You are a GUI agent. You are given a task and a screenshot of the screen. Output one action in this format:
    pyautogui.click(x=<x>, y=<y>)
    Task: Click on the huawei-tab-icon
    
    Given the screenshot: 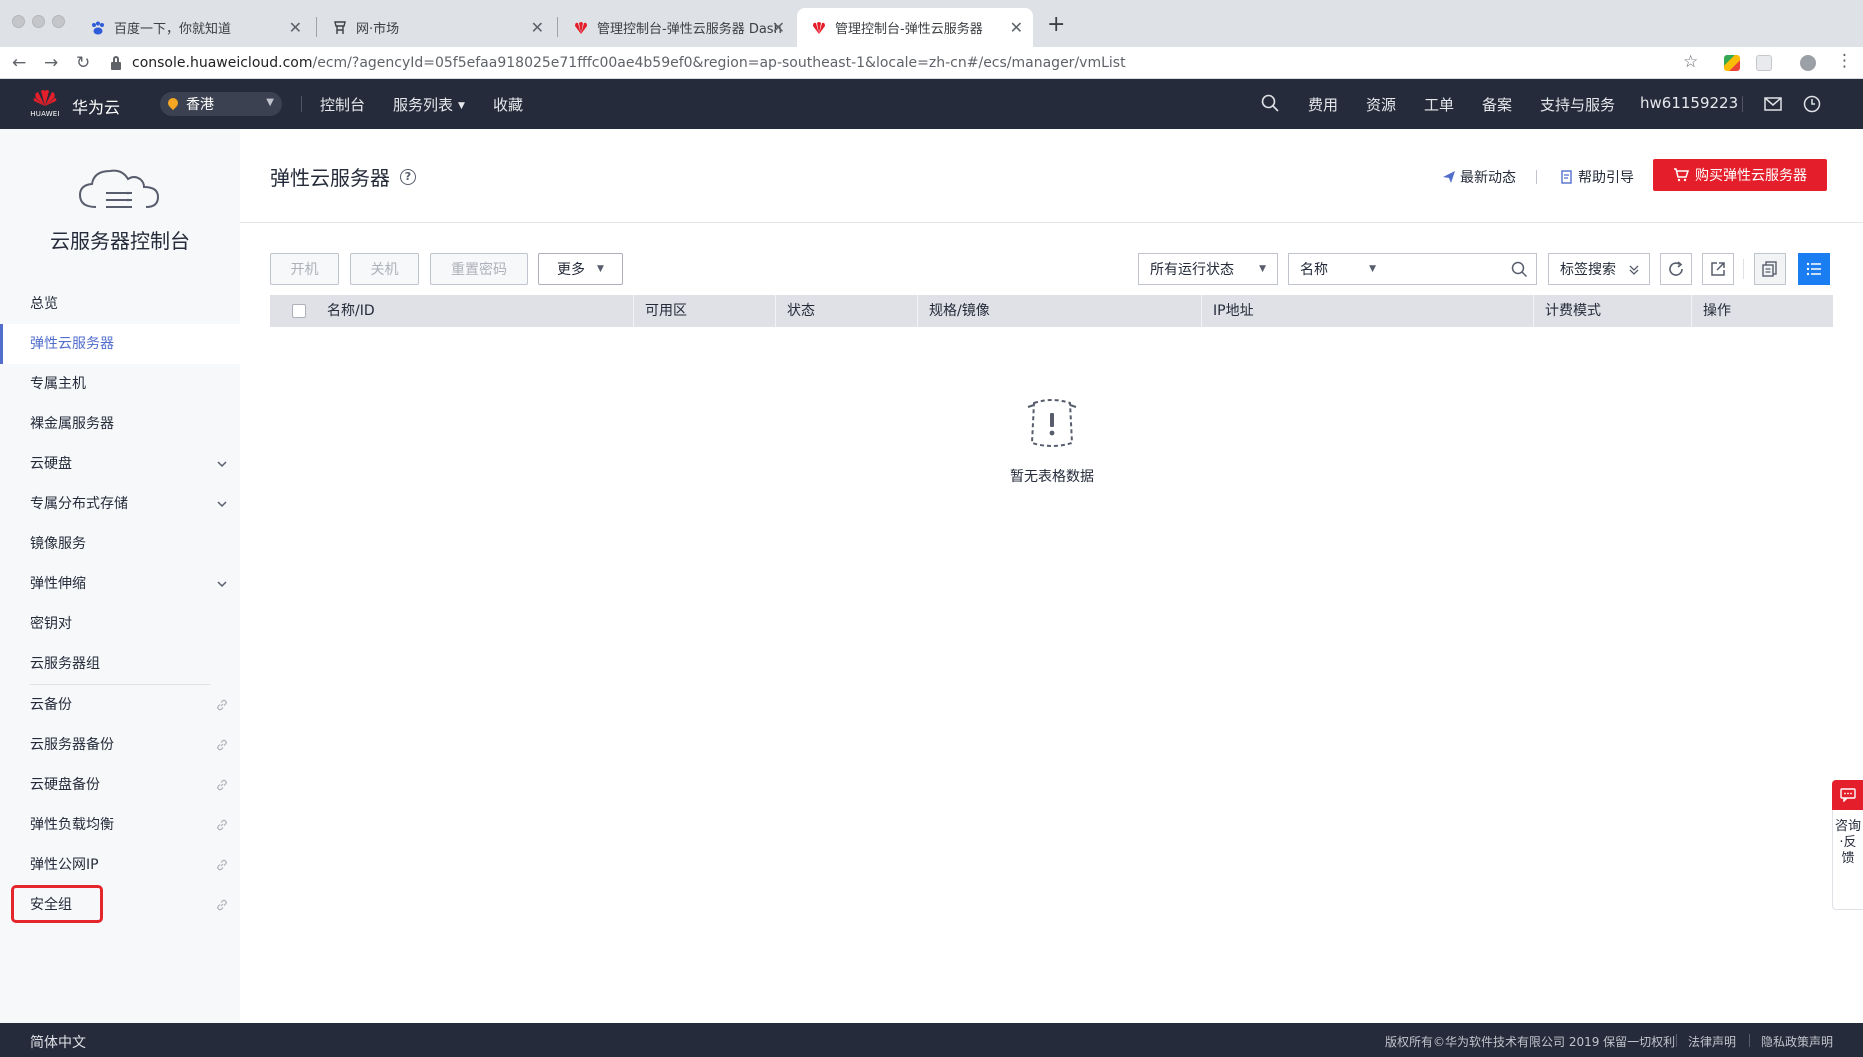 What is the action you would take?
    pyautogui.click(x=819, y=28)
    